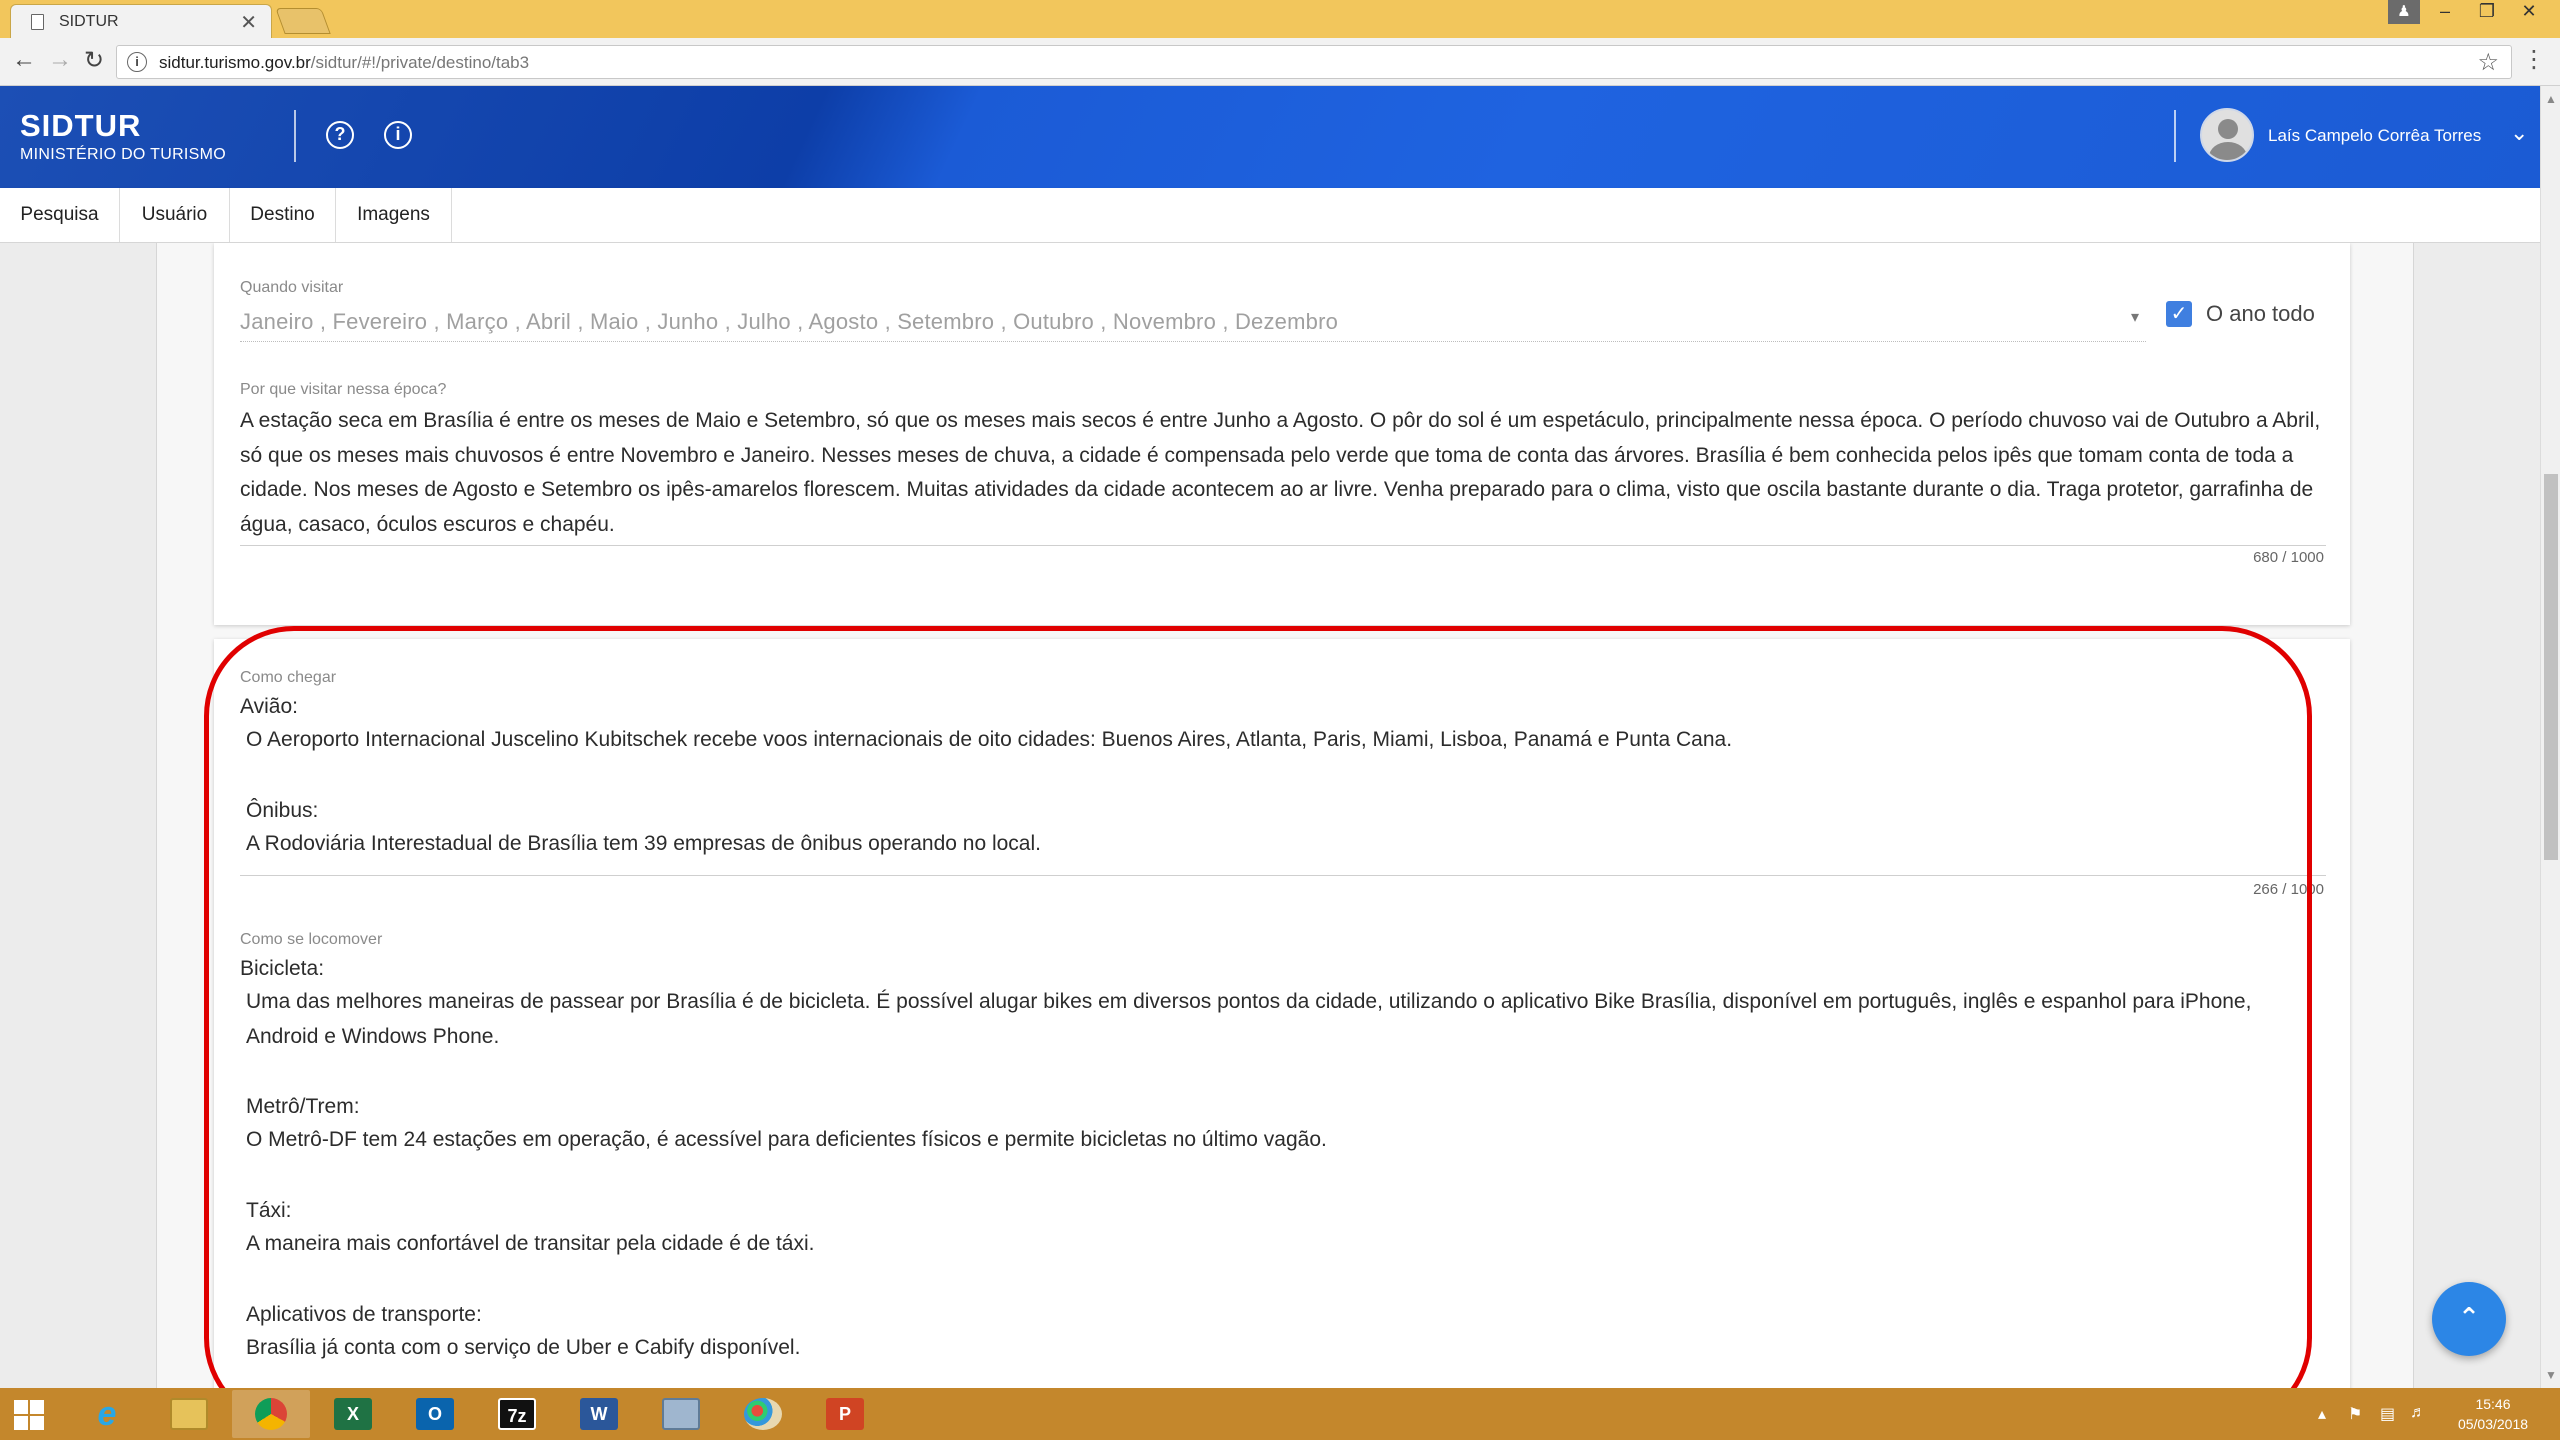  I want to click on how-to-get-label: Como chegar, so click(288, 677).